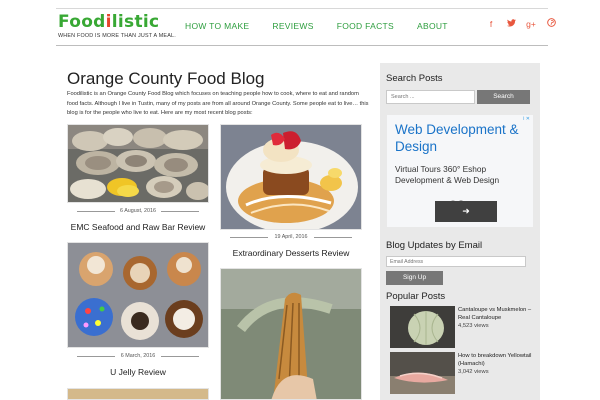 This screenshot has height=400, width=600. I want to click on popular-post-title: How to breakdown Yellowtail (Hamachi), so click(498, 360).